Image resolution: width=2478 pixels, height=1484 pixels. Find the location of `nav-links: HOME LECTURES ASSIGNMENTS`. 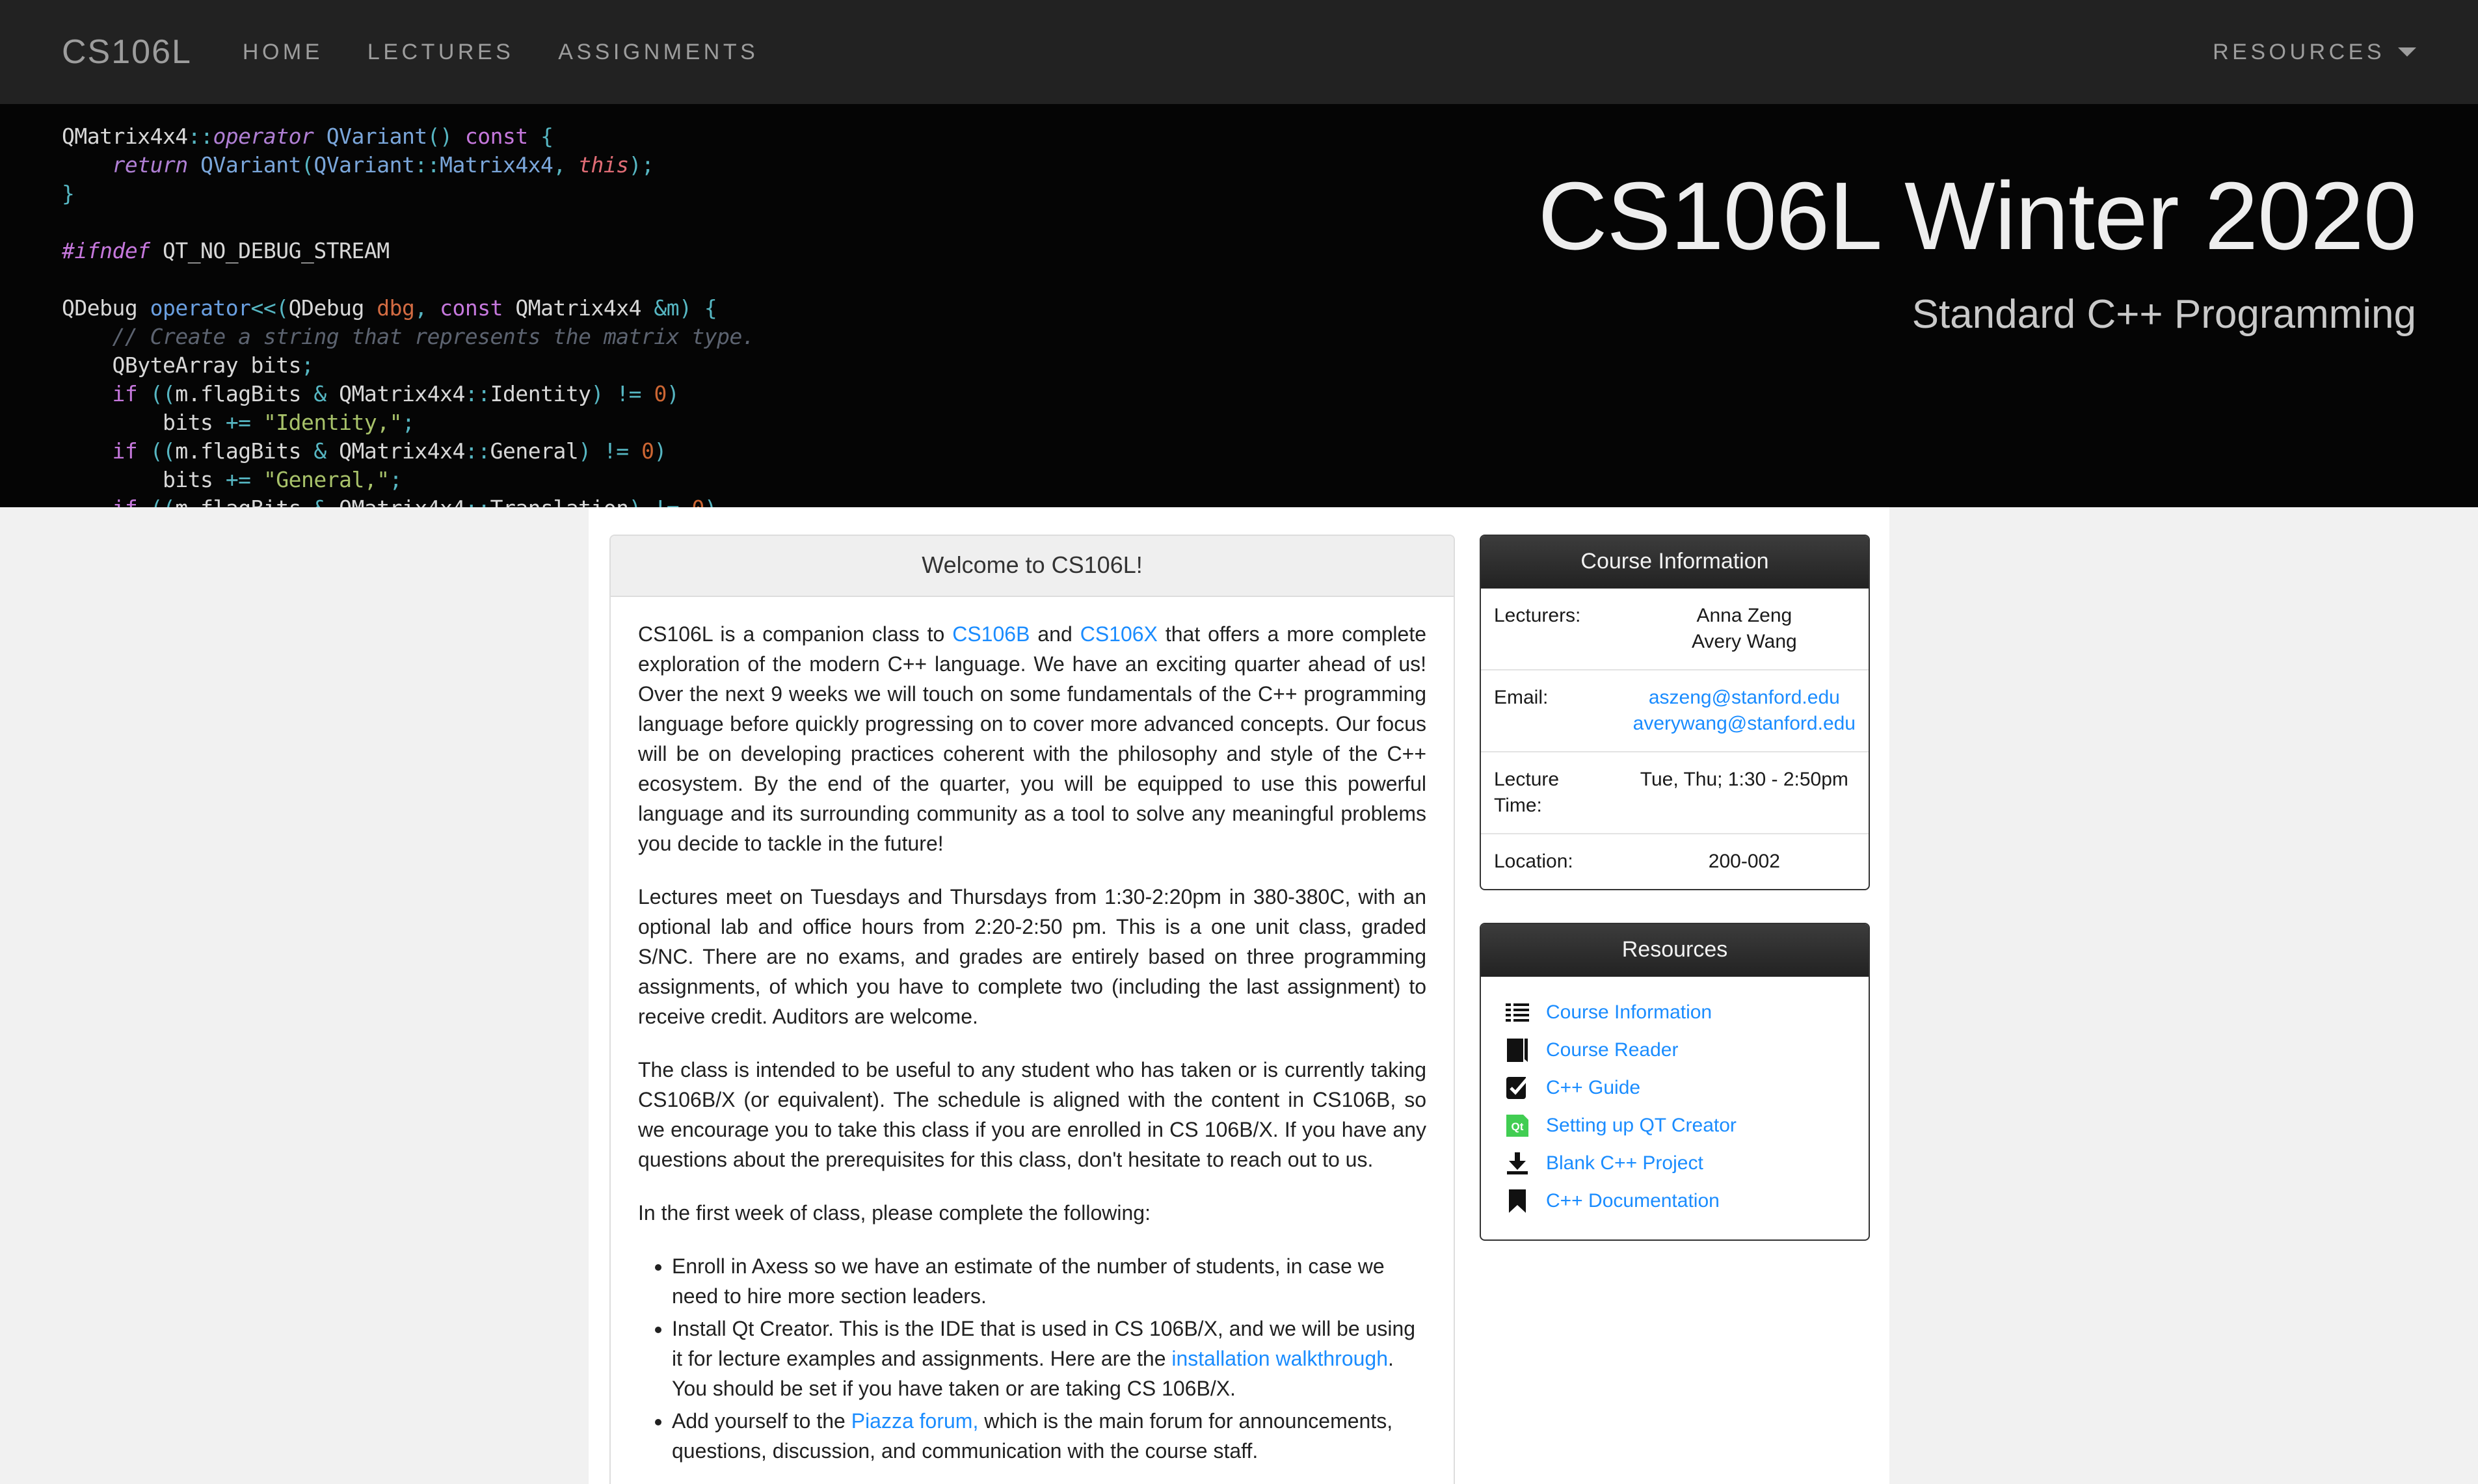

nav-links: HOME LECTURES ASSIGNMENTS is located at coordinates (500, 52).